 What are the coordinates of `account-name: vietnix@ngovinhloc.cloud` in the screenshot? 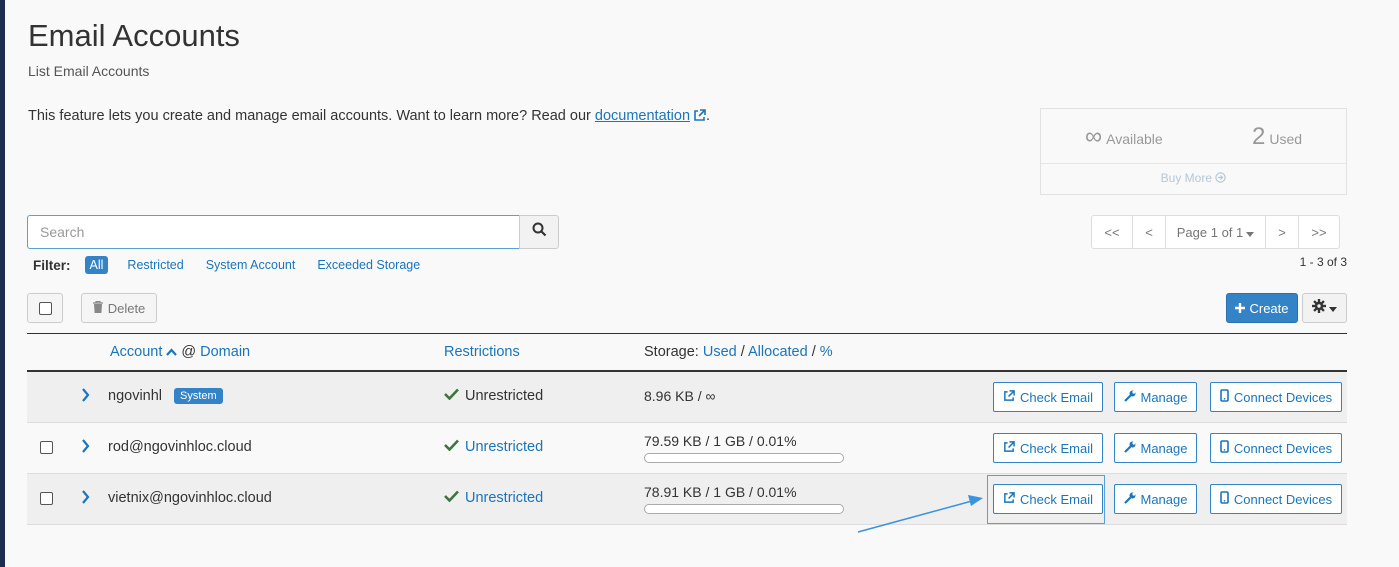 It's located at (190, 498).